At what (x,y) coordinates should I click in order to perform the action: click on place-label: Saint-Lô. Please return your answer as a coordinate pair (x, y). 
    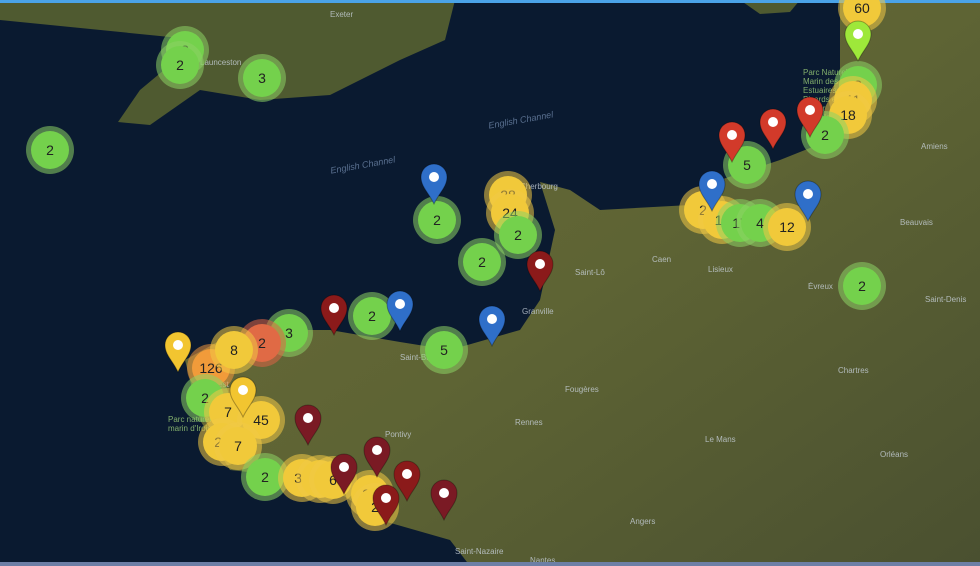
    Looking at the image, I should click on (590, 272).